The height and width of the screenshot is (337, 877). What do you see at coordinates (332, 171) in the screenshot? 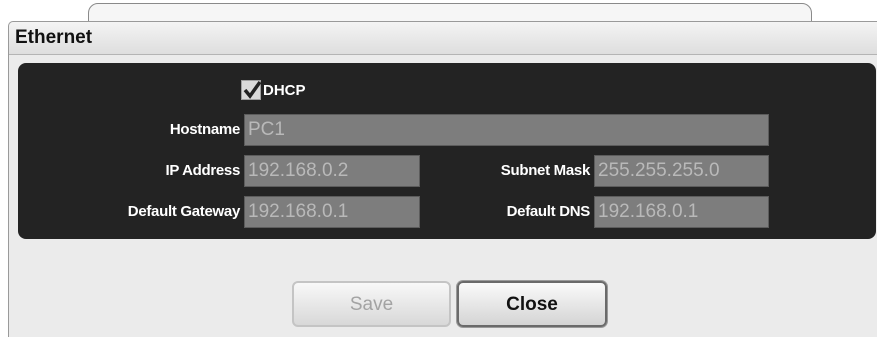
I see `ip-address-field: 192.168.0.2` at bounding box center [332, 171].